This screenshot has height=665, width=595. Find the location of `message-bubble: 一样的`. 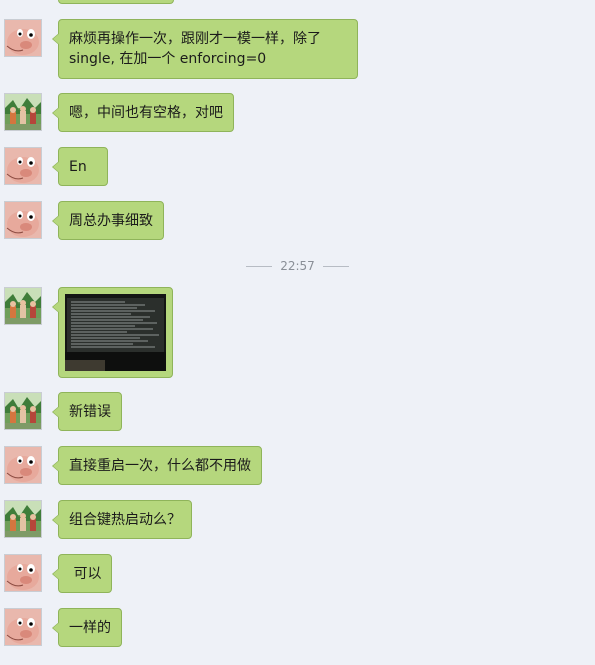

message-bubble: 一样的 is located at coordinates (87, 627).